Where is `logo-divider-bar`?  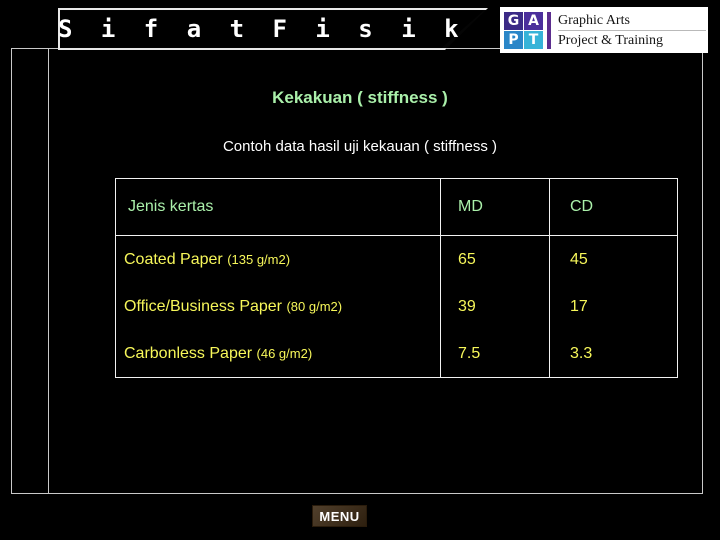 logo-divider-bar is located at coordinates (549, 30).